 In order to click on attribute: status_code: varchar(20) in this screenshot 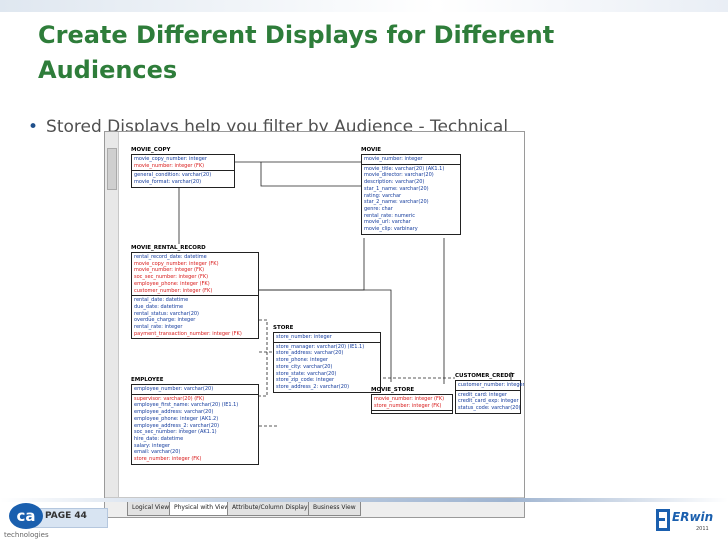, I will do `click(489, 408)`.